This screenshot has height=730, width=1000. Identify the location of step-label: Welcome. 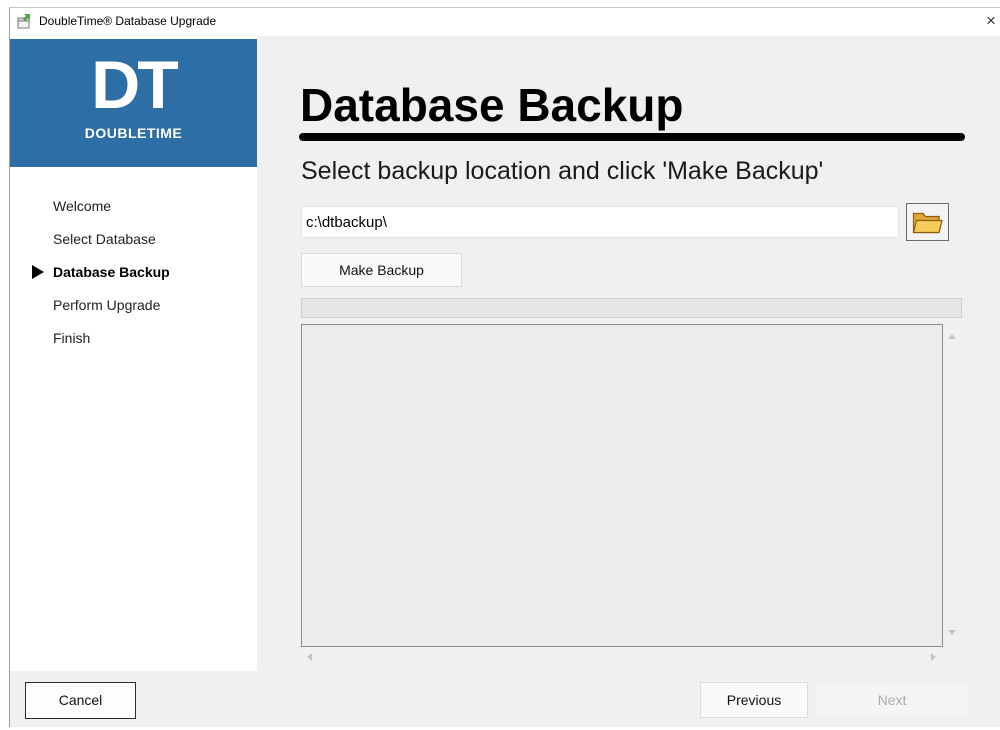
(82, 206).